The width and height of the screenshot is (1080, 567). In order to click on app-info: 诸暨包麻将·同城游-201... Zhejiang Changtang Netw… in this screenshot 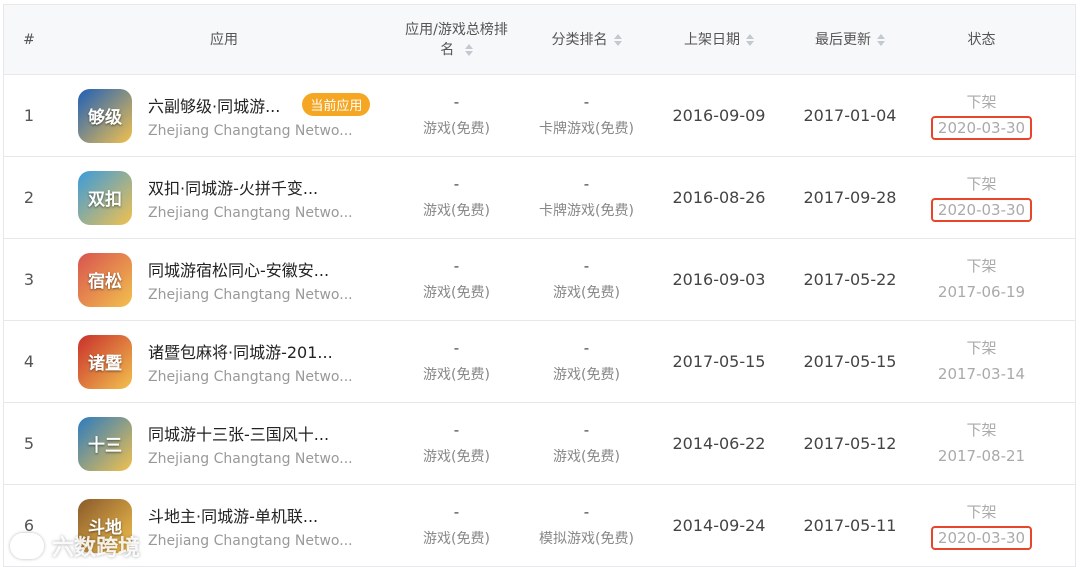, I will do `click(271, 362)`.